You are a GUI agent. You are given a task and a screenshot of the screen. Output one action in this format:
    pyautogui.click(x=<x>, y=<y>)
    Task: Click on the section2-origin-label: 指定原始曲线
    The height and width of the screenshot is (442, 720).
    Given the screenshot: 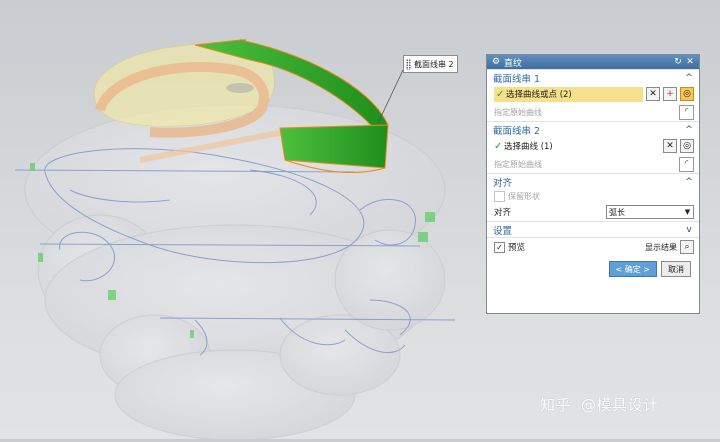 What is the action you would take?
    pyautogui.click(x=518, y=164)
    